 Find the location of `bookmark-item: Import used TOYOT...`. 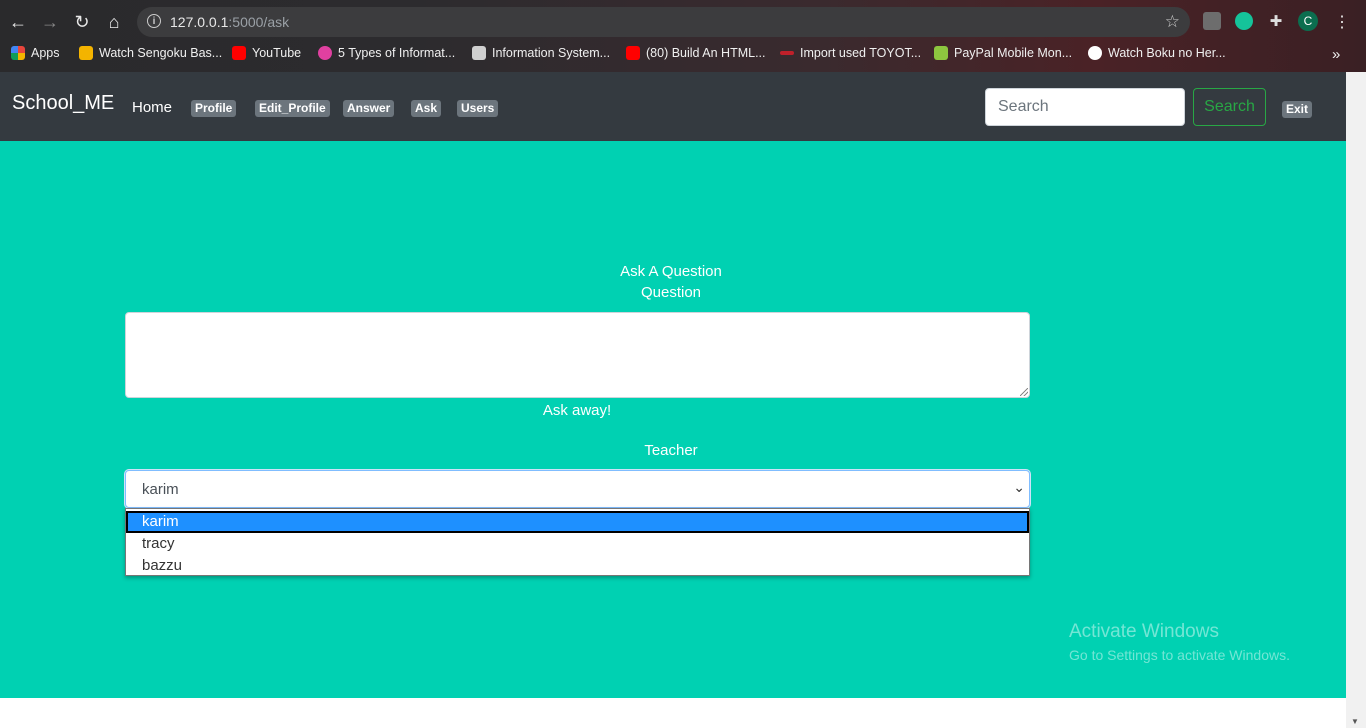

bookmark-item: Import used TOYOT... is located at coordinates (850, 53).